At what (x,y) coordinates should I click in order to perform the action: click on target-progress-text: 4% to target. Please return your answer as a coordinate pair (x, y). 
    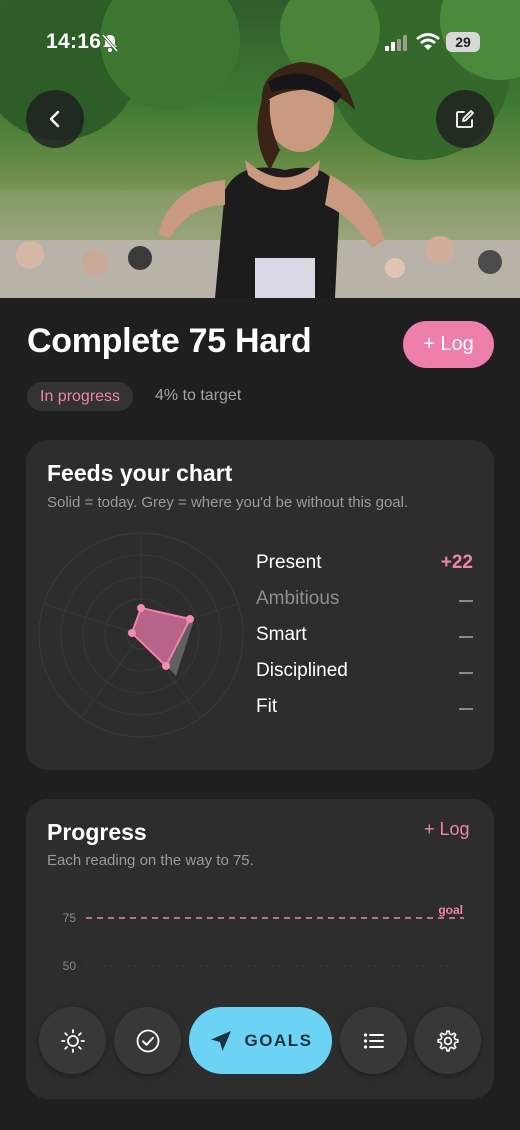
    Looking at the image, I should click on (198, 395).